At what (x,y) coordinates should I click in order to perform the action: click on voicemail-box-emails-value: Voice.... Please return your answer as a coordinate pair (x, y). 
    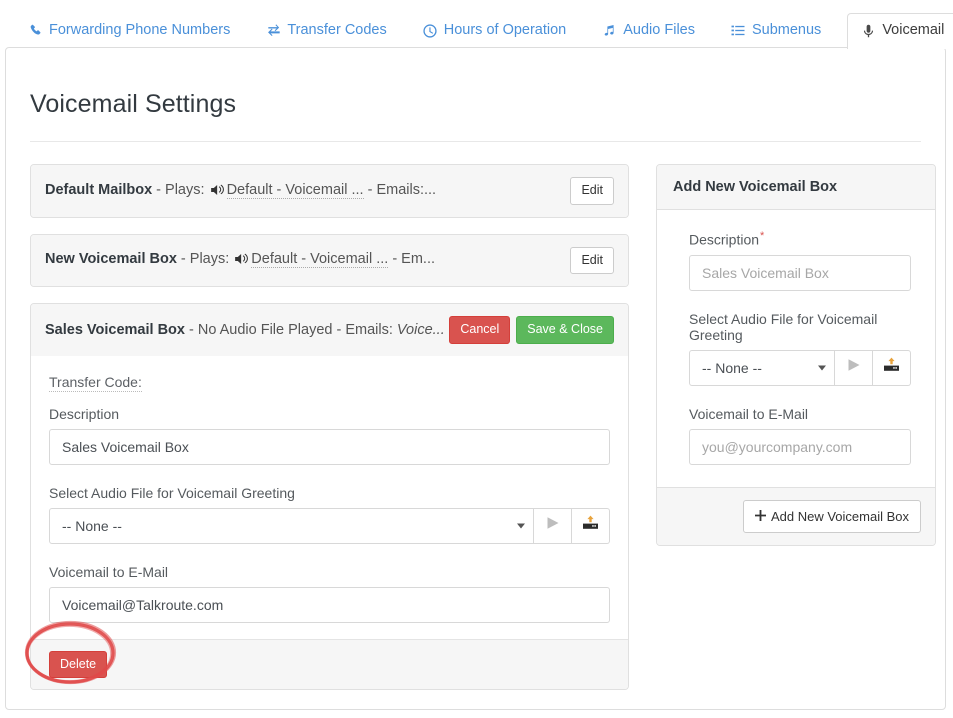
    Looking at the image, I should click on (420, 329).